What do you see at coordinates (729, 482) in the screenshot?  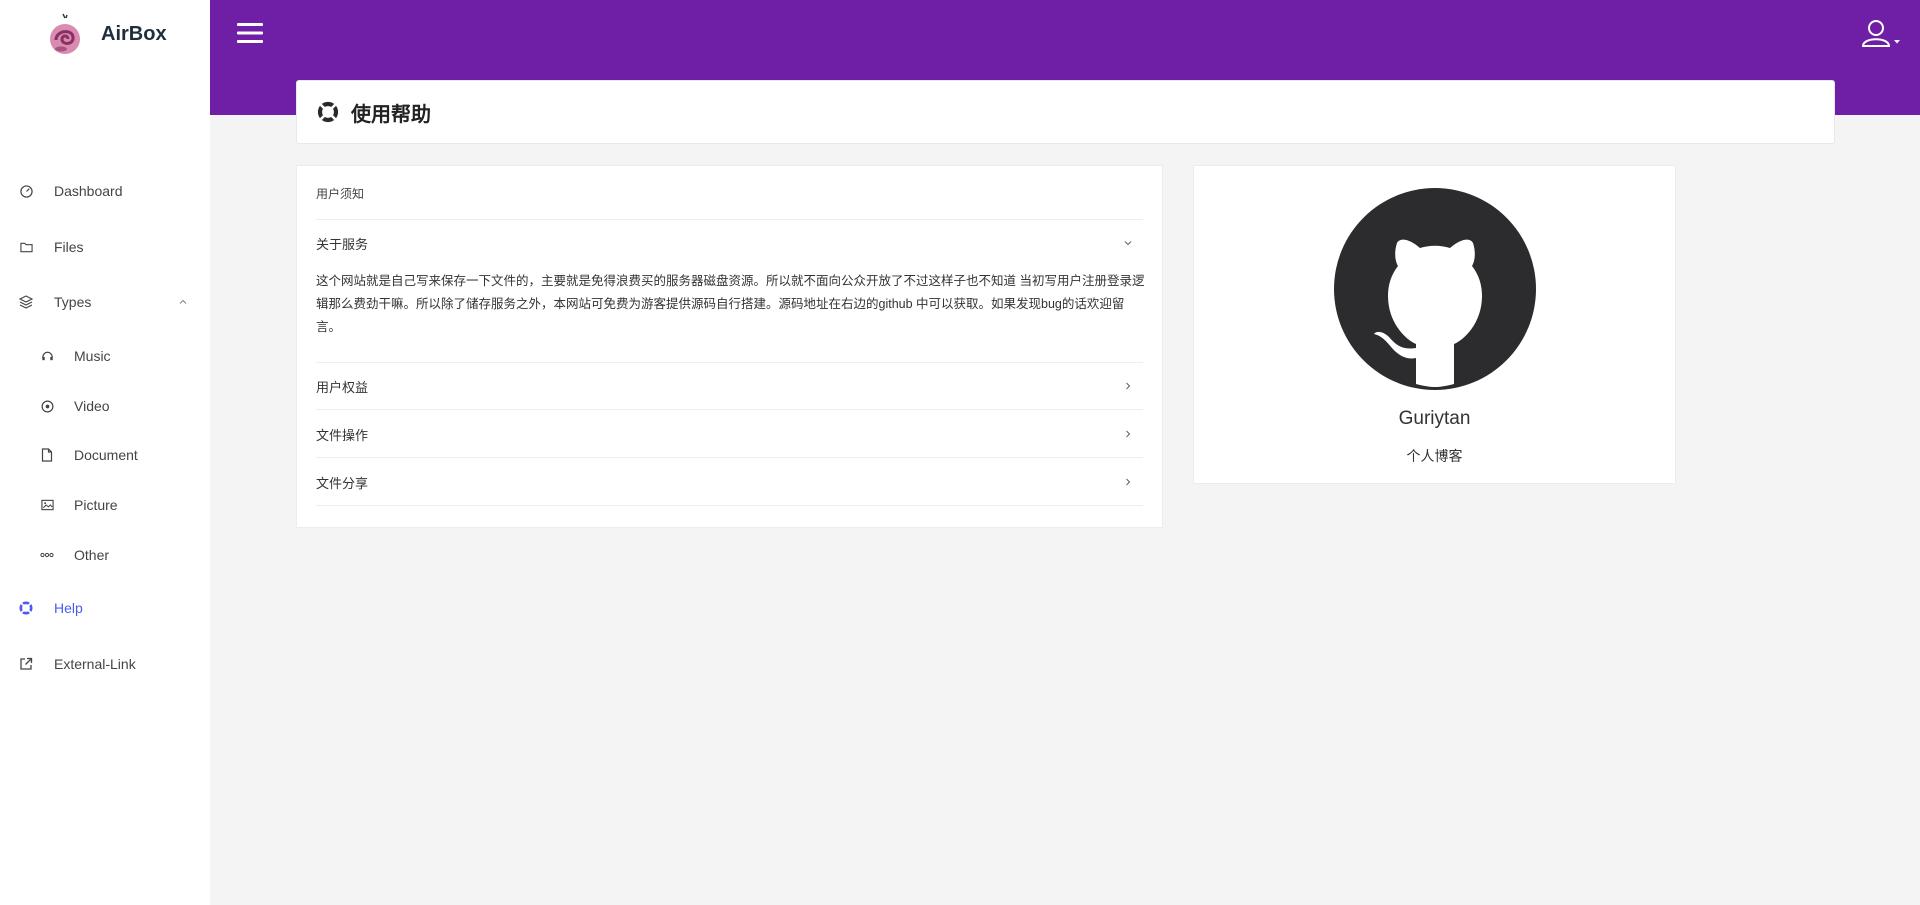 I see `collapse-item-file-sharing: 文件分享` at bounding box center [729, 482].